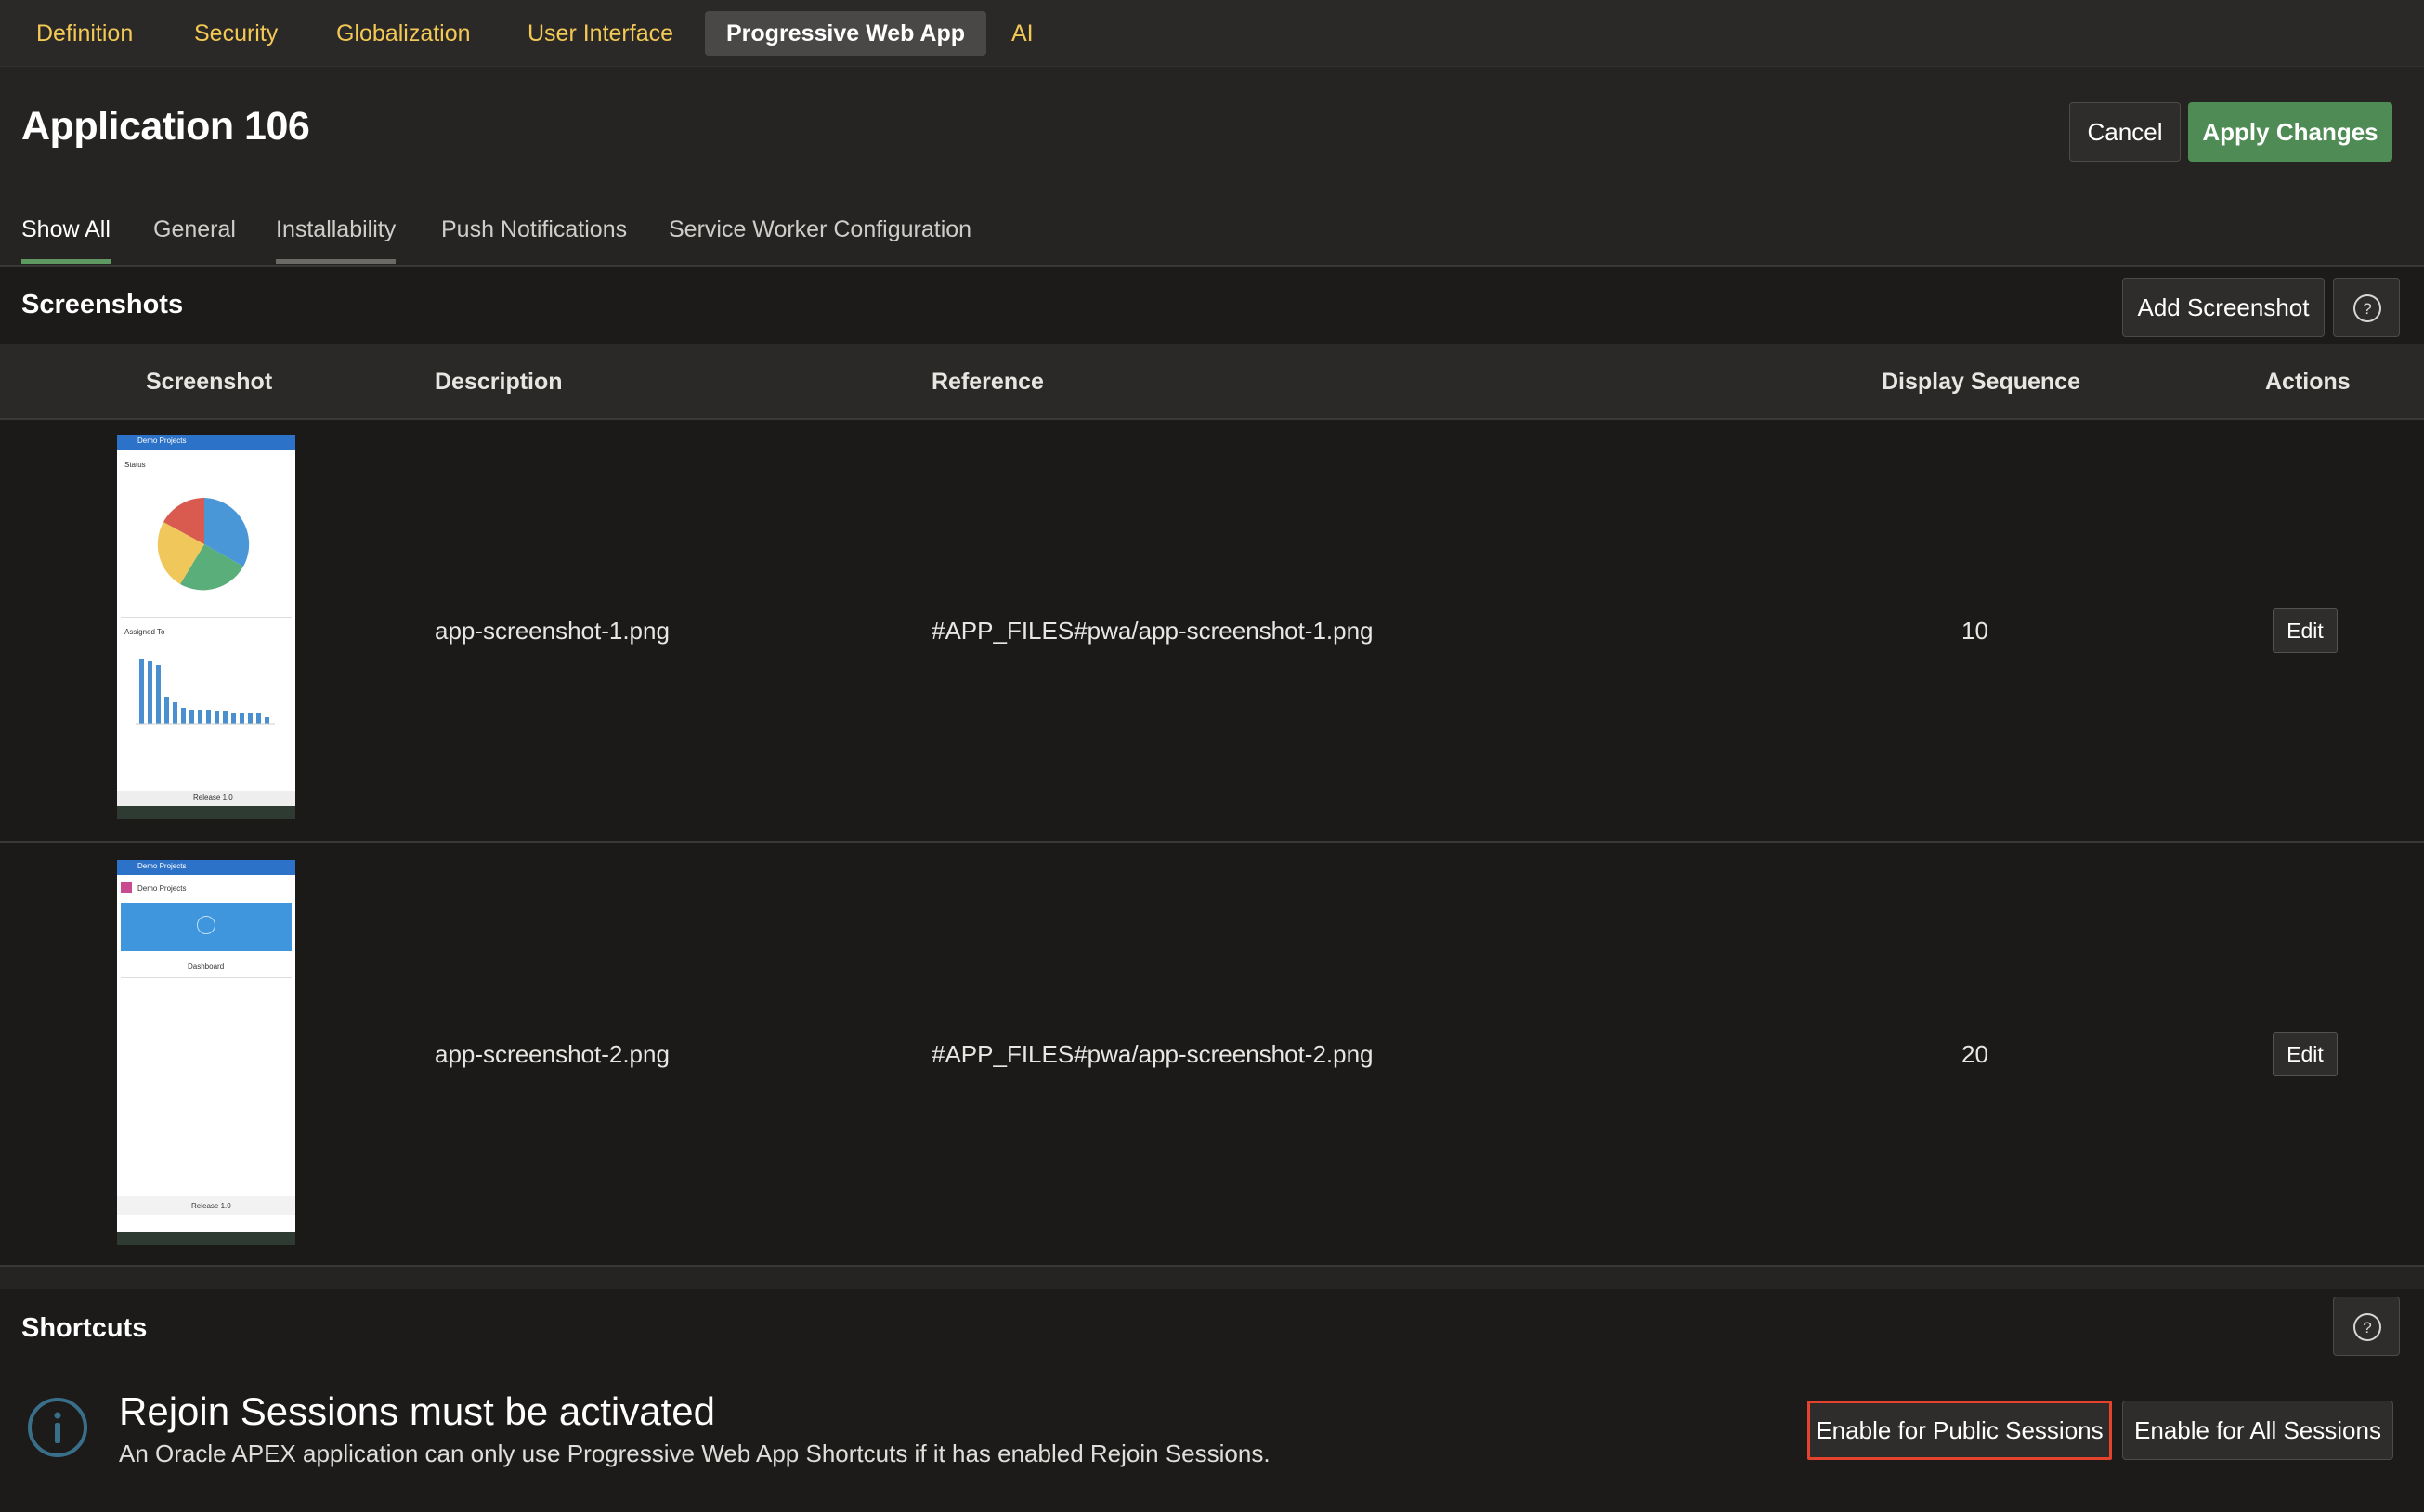  Describe the element at coordinates (135, 465) in the screenshot. I see `thumb-status-label: Status` at that location.